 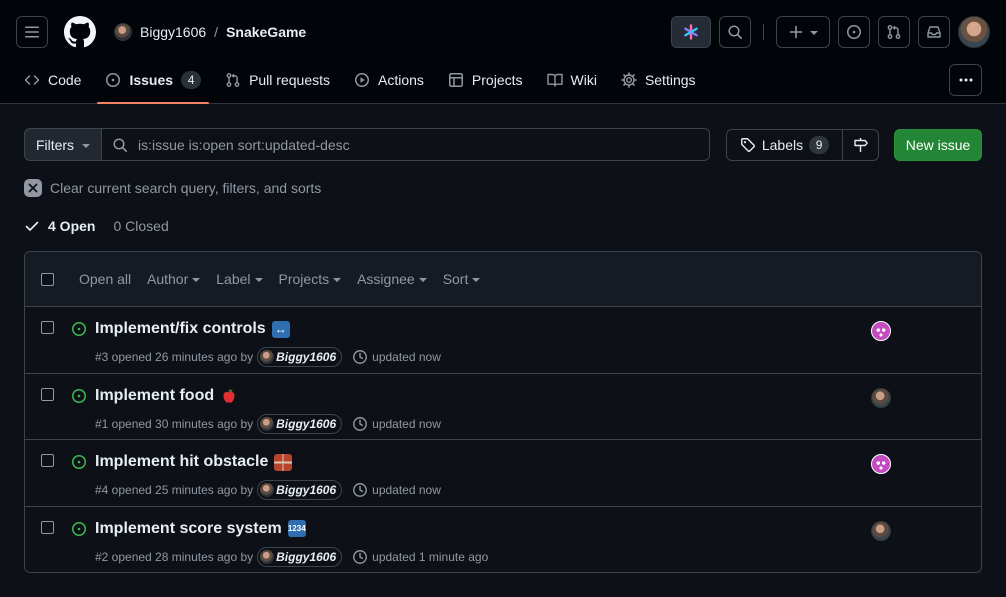 What do you see at coordinates (140, 226) in the screenshot?
I see `closed-issues-link: 0 Closed` at bounding box center [140, 226].